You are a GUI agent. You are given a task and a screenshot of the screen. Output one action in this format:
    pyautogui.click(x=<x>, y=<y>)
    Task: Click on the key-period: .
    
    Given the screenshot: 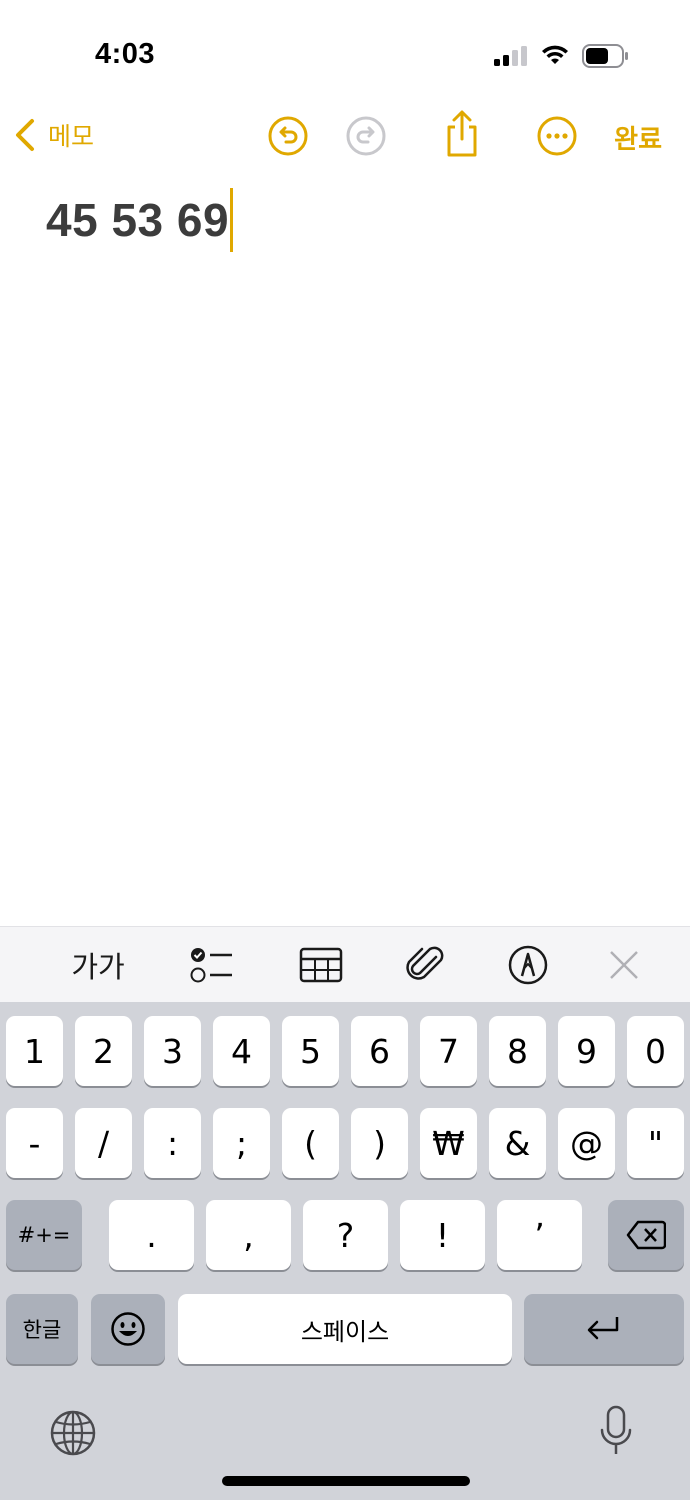 What is the action you would take?
    pyautogui.click(x=151, y=1235)
    